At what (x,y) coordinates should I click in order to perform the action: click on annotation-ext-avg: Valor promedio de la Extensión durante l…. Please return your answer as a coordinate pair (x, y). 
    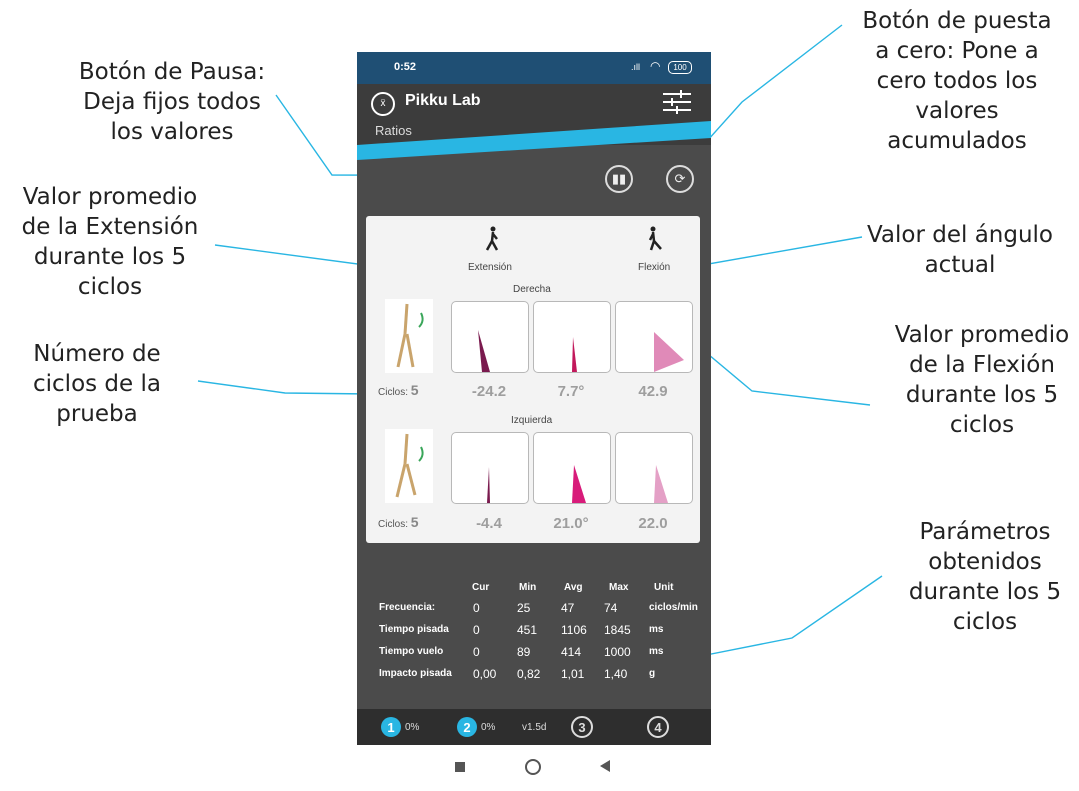
    Looking at the image, I should click on (110, 242).